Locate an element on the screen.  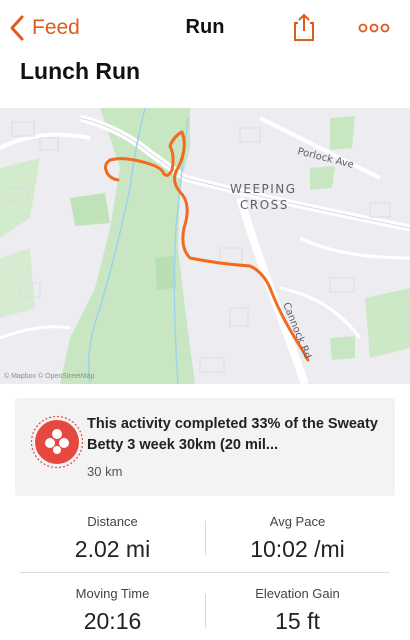
top-nav-bar: Feed Run is located at coordinates (205, 28).